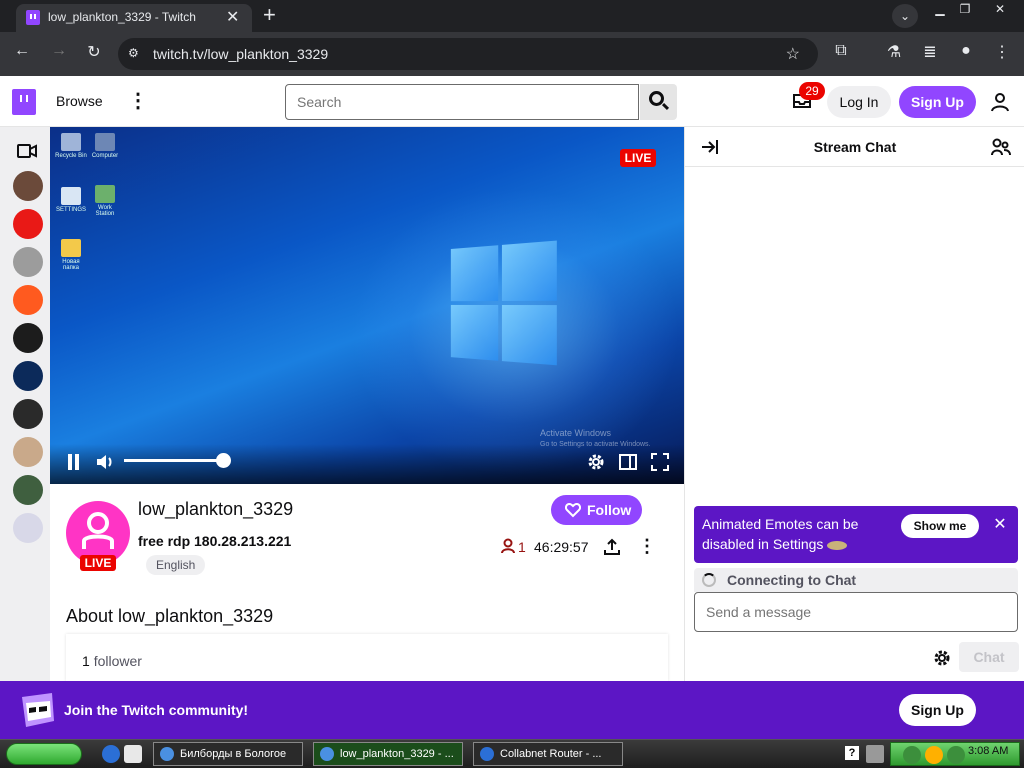 The height and width of the screenshot is (768, 1024). What do you see at coordinates (79, 101) in the screenshot?
I see `browse-link: Browse` at bounding box center [79, 101].